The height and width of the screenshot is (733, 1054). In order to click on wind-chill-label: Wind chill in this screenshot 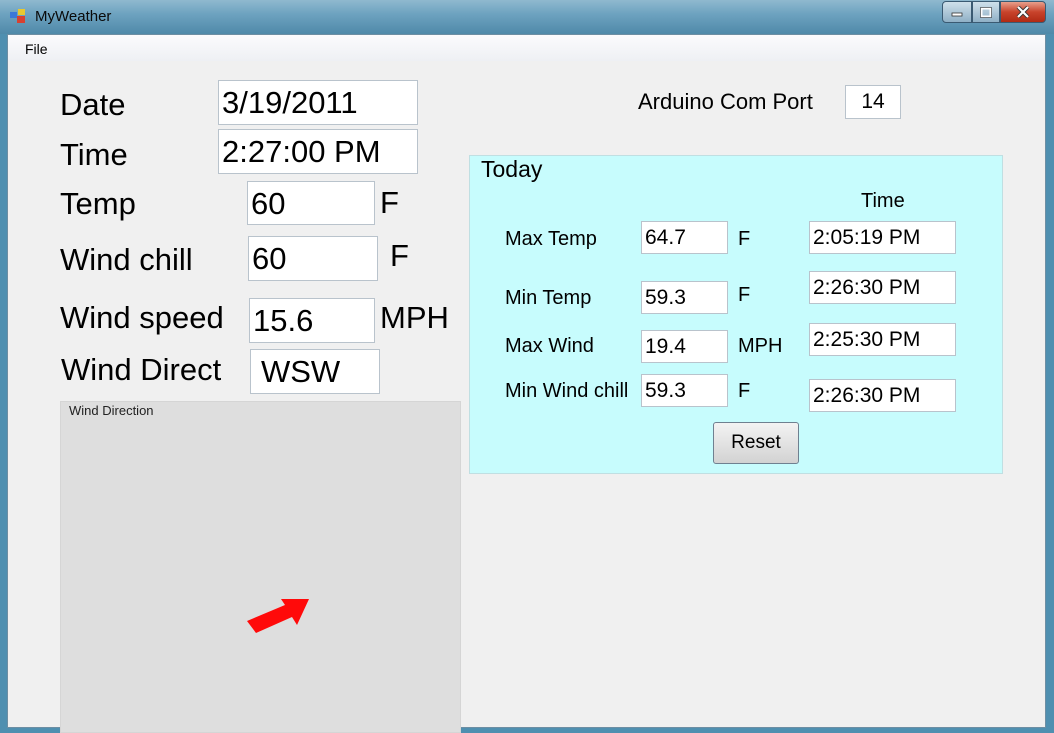, I will do `click(126, 259)`.